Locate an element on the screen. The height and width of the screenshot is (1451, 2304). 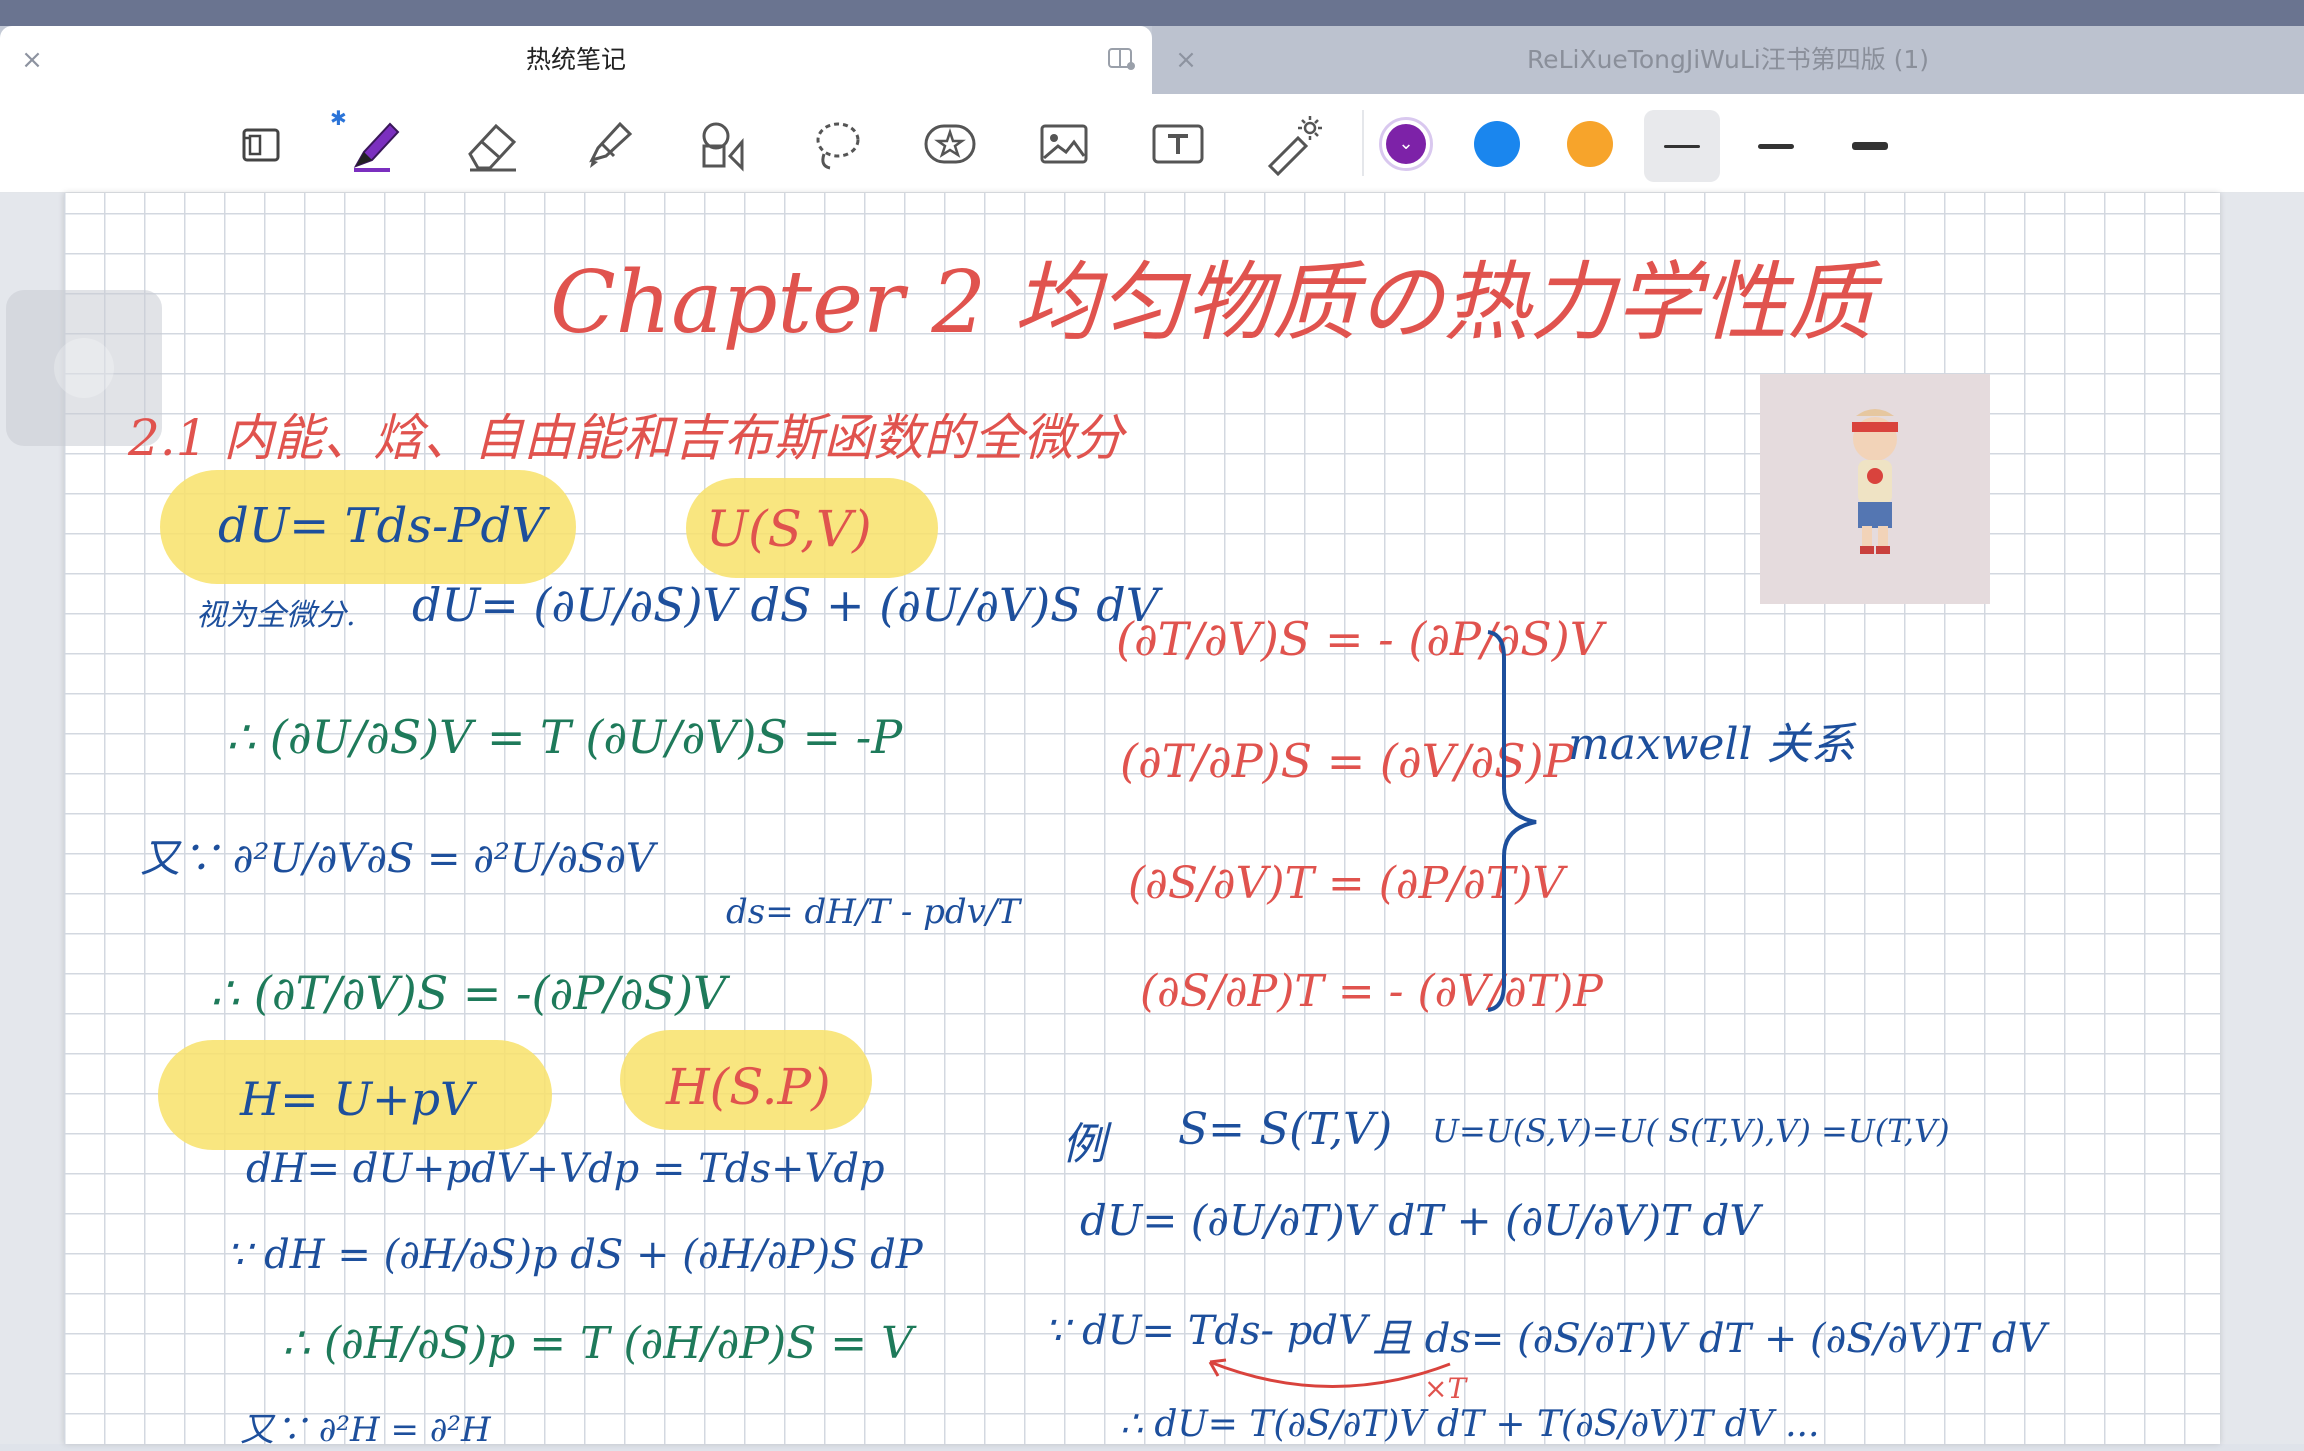
chevron-down-icon: ⌄ is located at coordinates (1406, 144).